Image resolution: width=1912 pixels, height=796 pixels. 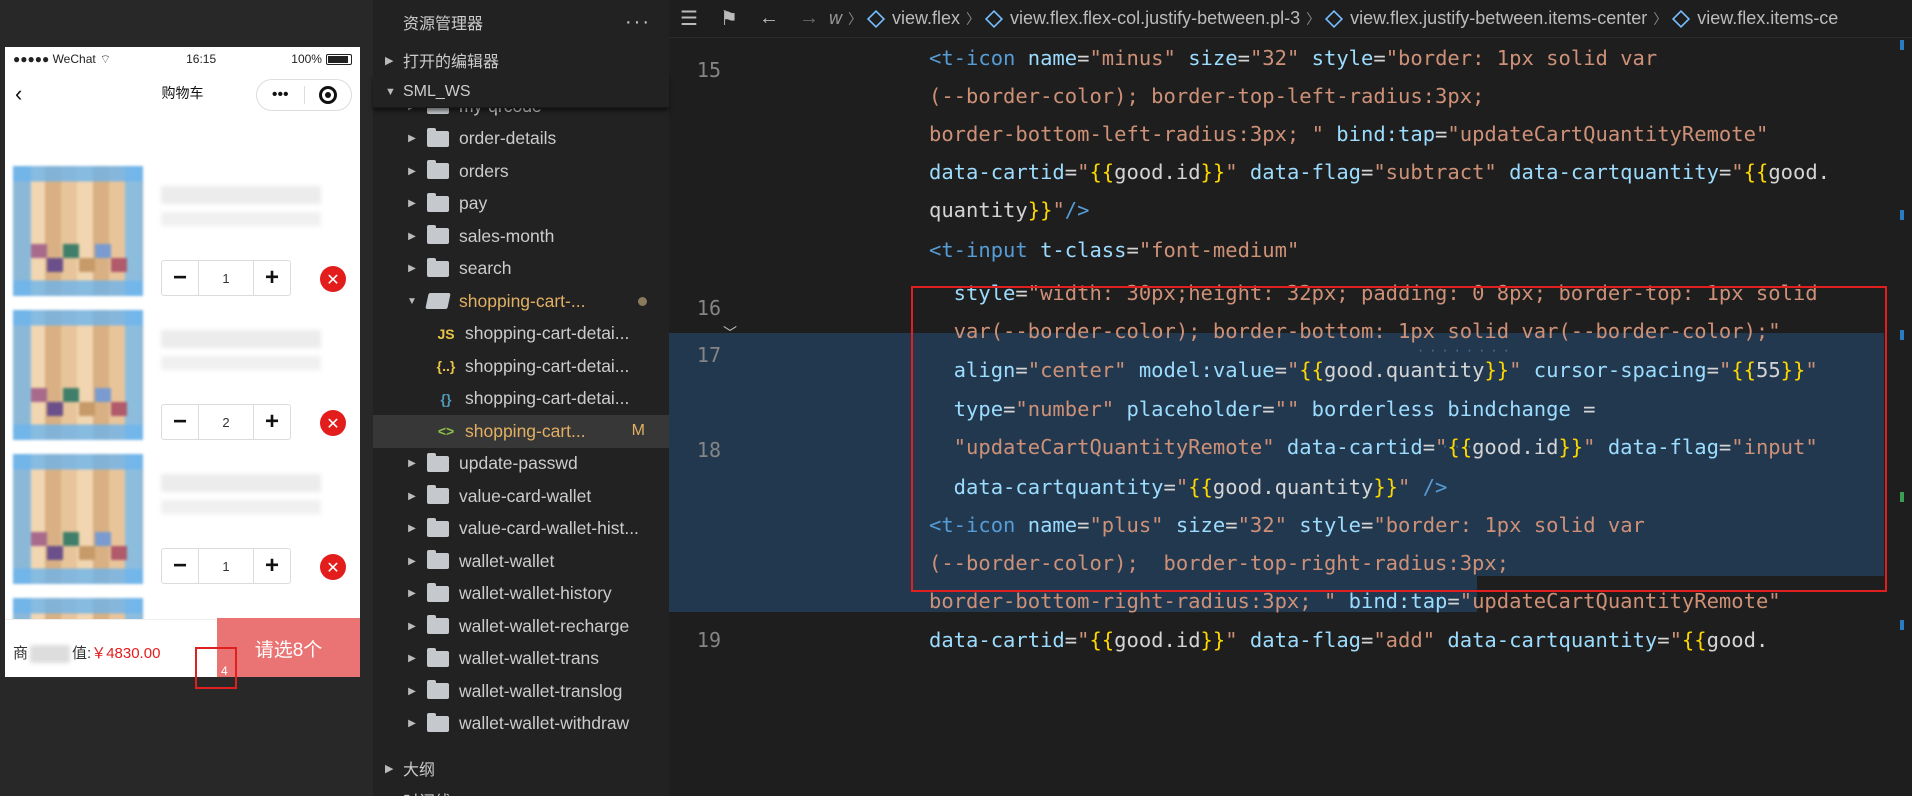 I want to click on breadcrumb-item: view.flex.flex-col.justify-between.pl-3, so click(x=1142, y=18).